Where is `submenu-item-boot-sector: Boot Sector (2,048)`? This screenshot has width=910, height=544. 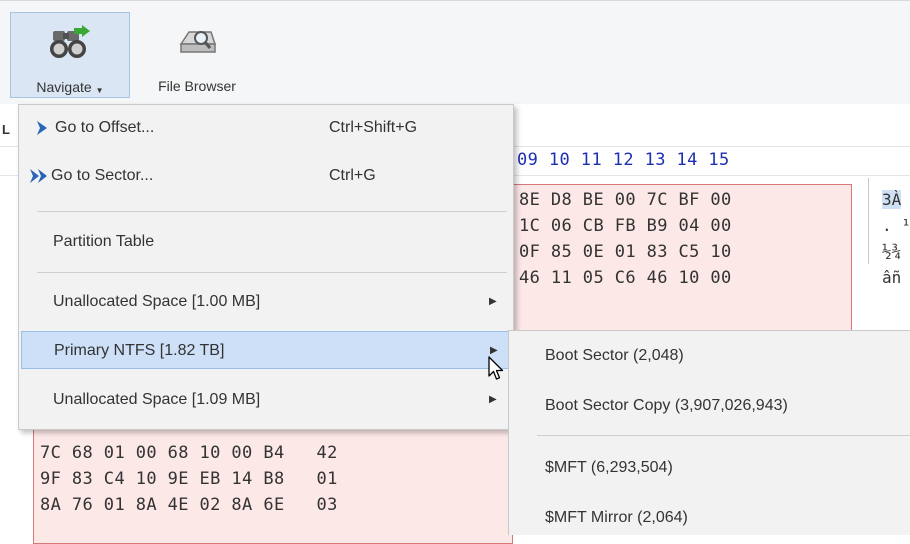 submenu-item-boot-sector: Boot Sector (2,048) is located at coordinates (614, 356).